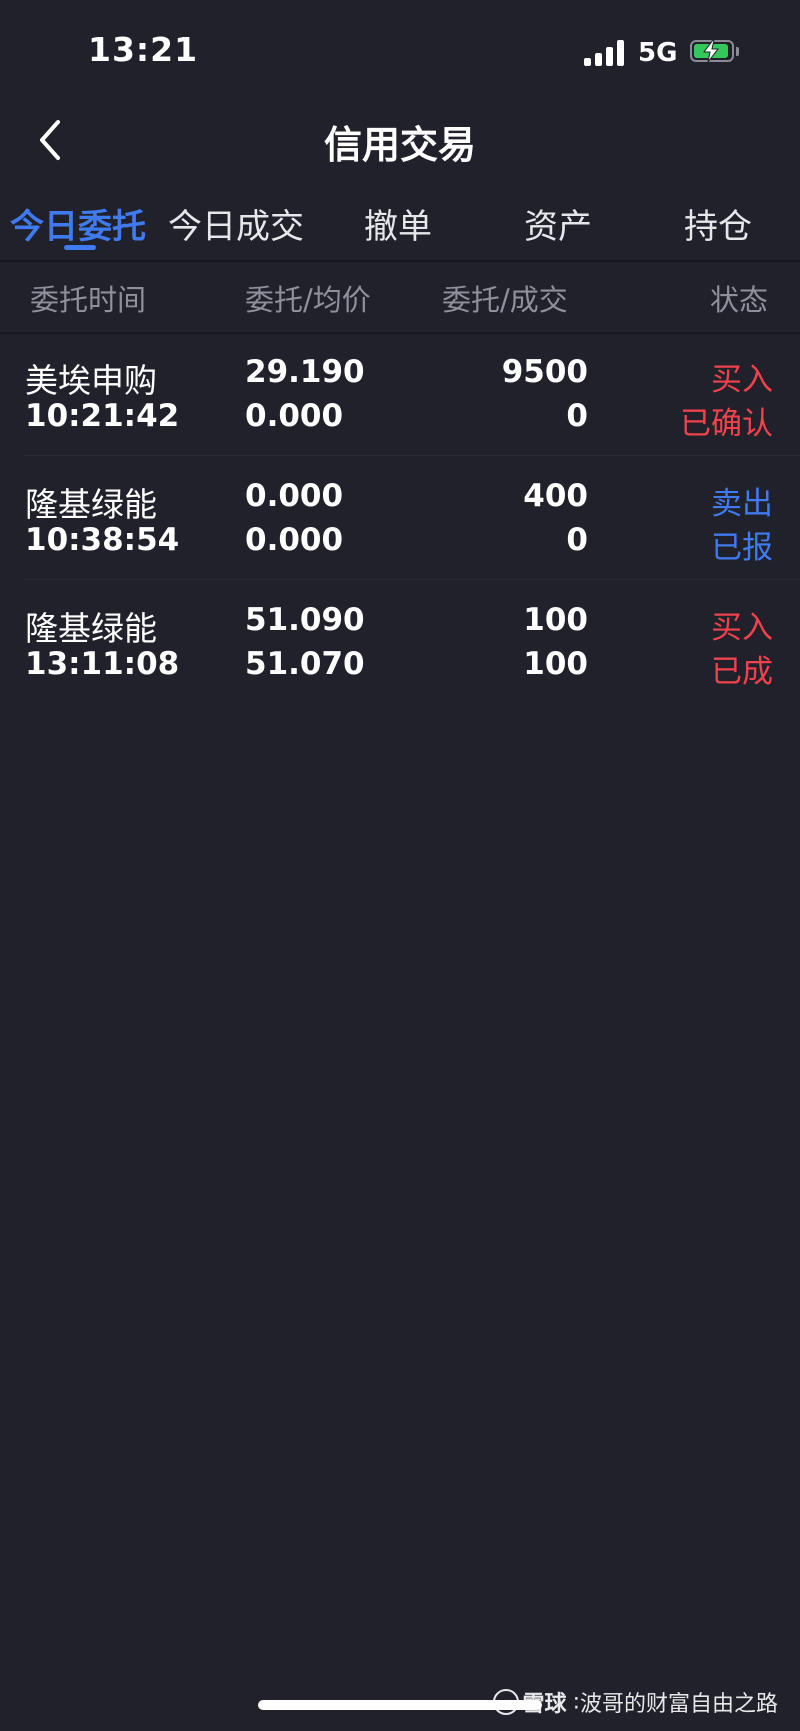  What do you see at coordinates (102, 664) in the screenshot?
I see `order-time: 13:11:08` at bounding box center [102, 664].